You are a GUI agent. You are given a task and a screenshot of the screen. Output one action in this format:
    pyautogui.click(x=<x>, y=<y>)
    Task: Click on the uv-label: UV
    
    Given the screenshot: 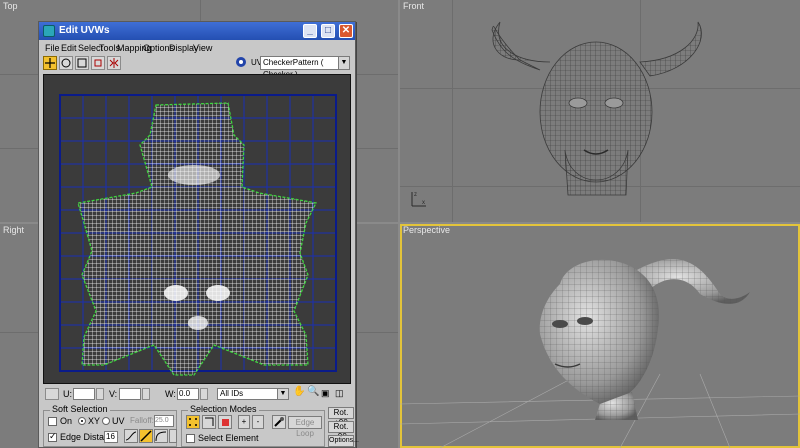 What is the action you would take?
    pyautogui.click(x=118, y=421)
    